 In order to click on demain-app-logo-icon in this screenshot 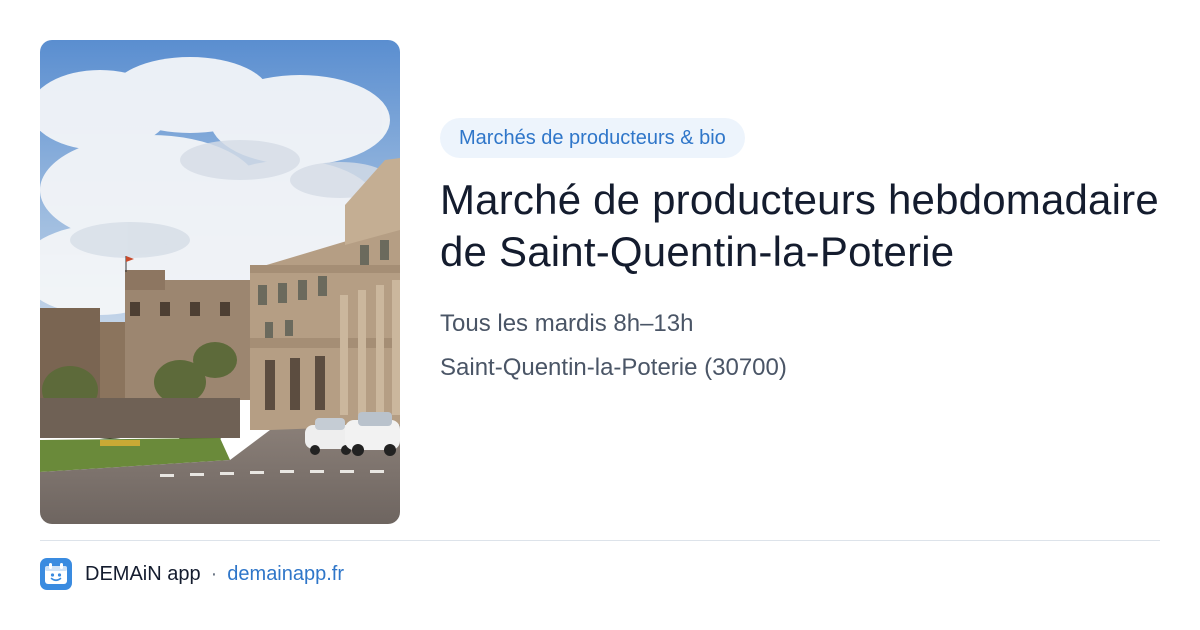, I will do `click(56, 574)`.